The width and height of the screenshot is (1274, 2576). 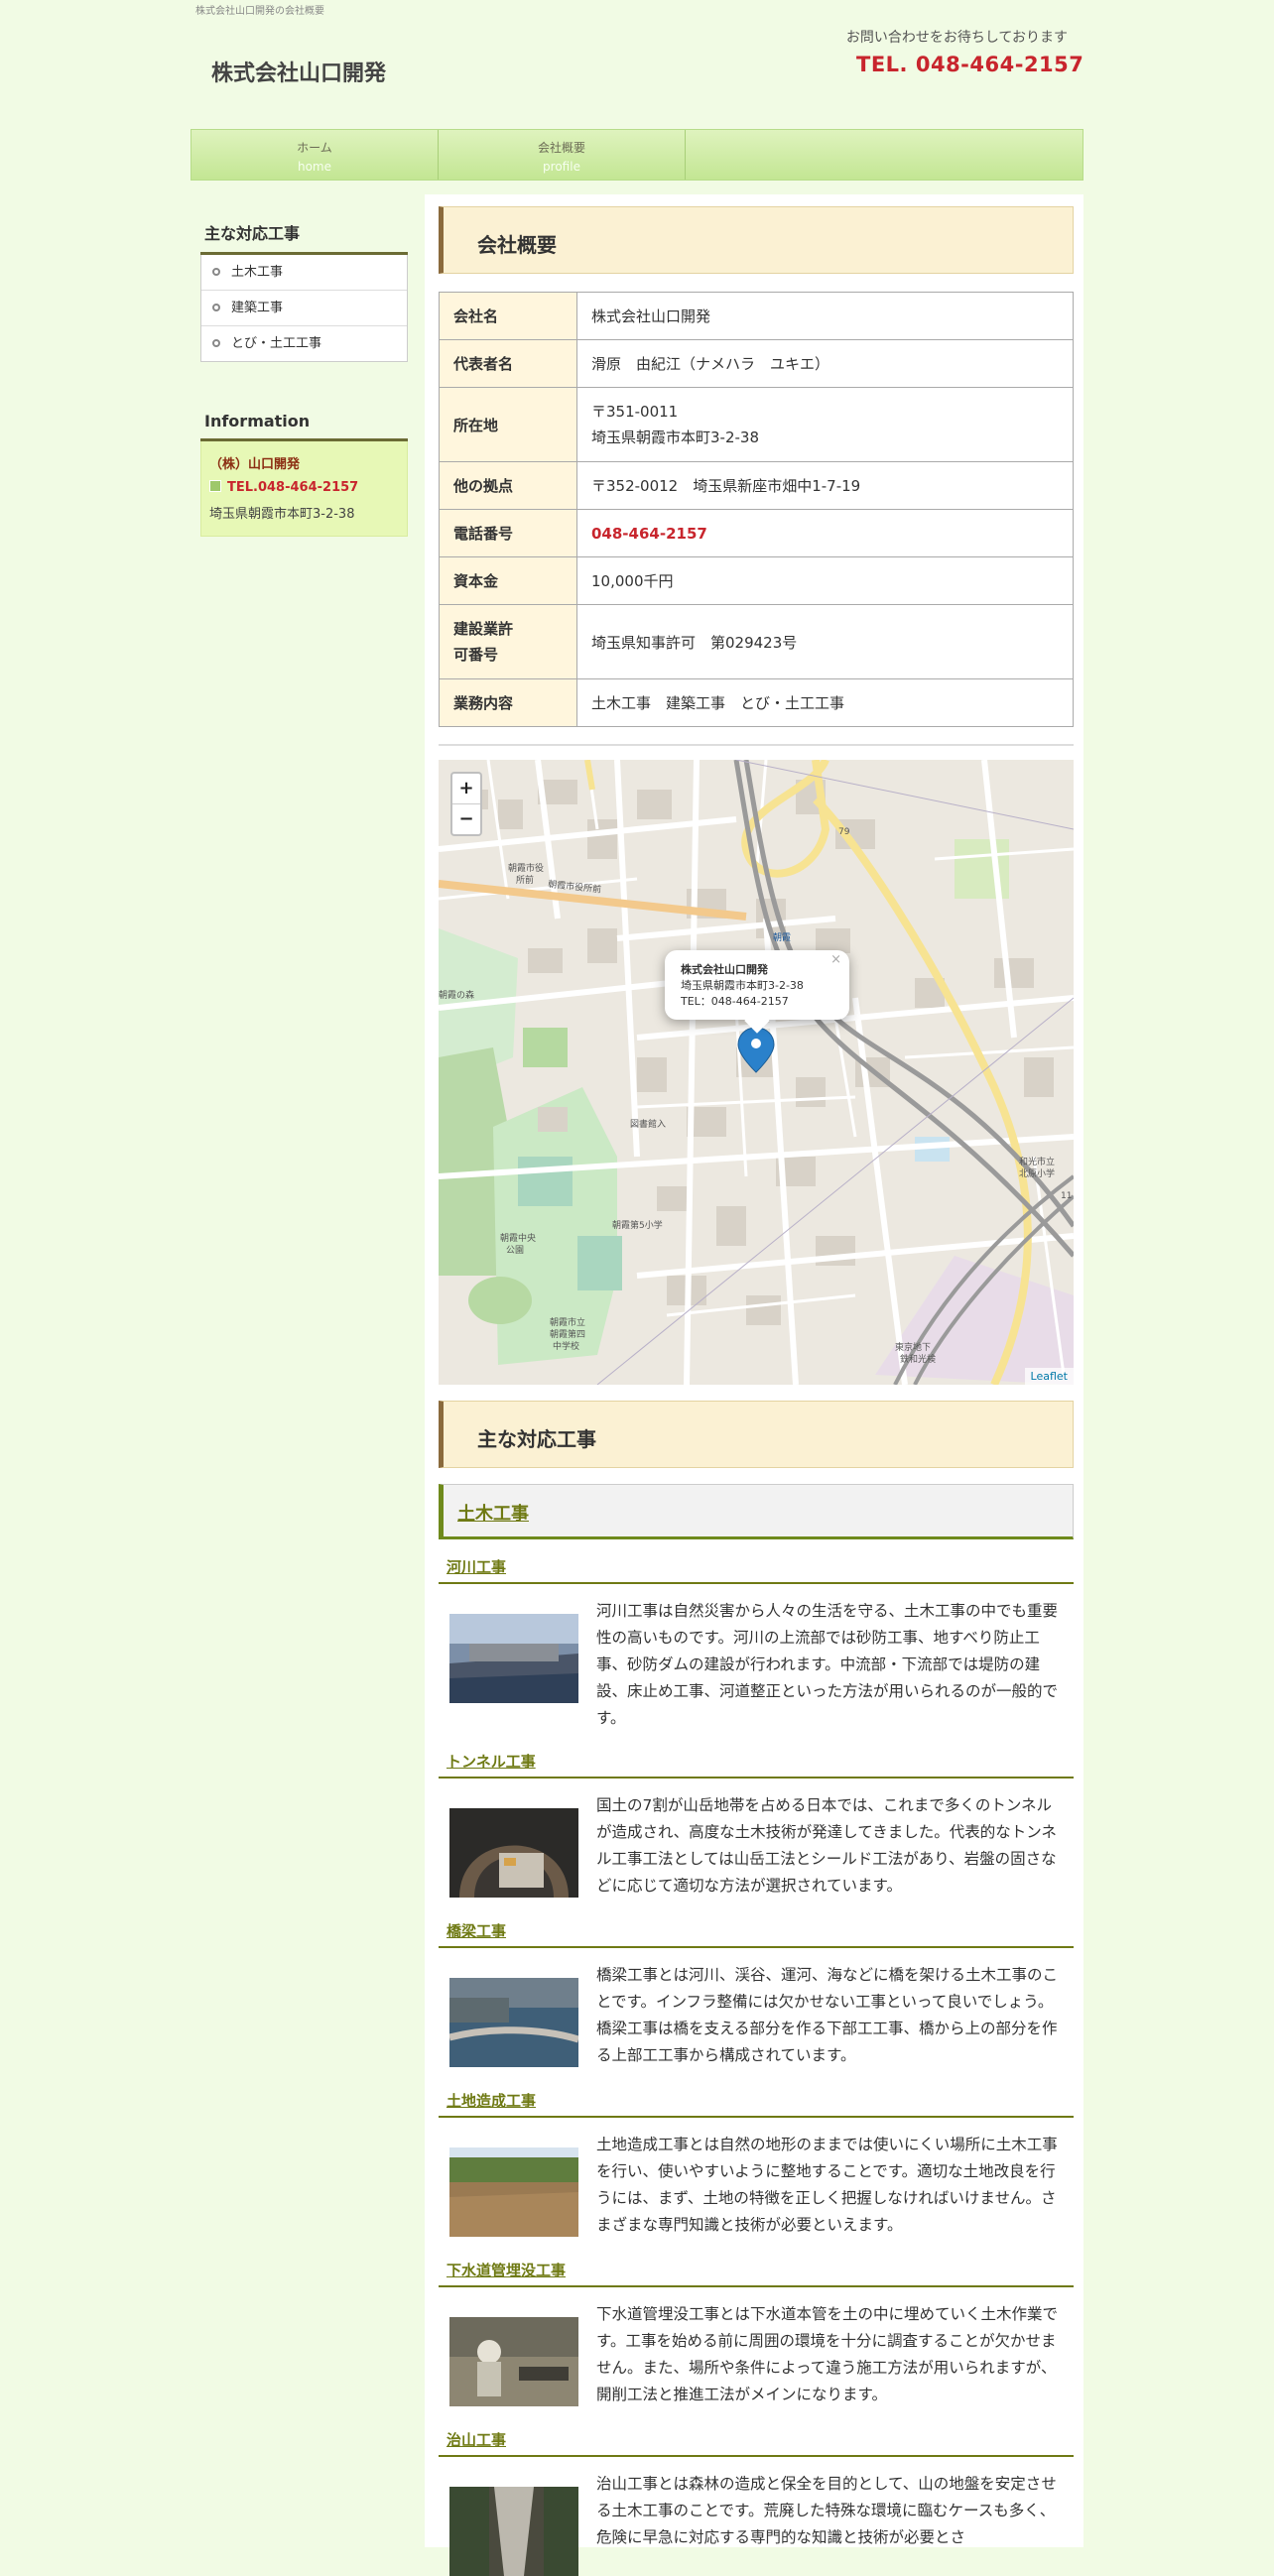 I want to click on sidebar-item-label: とび・土工工事, so click(x=276, y=343).